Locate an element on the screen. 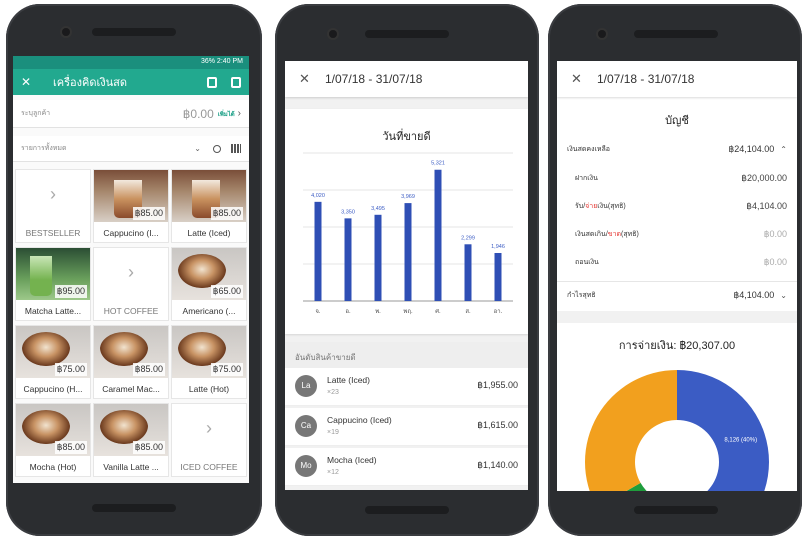 Image resolution: width=802 pixels, height=540 pixels. date-bar: ✕ 1/07/18 - 31/07/18 is located at coordinates (406, 79).